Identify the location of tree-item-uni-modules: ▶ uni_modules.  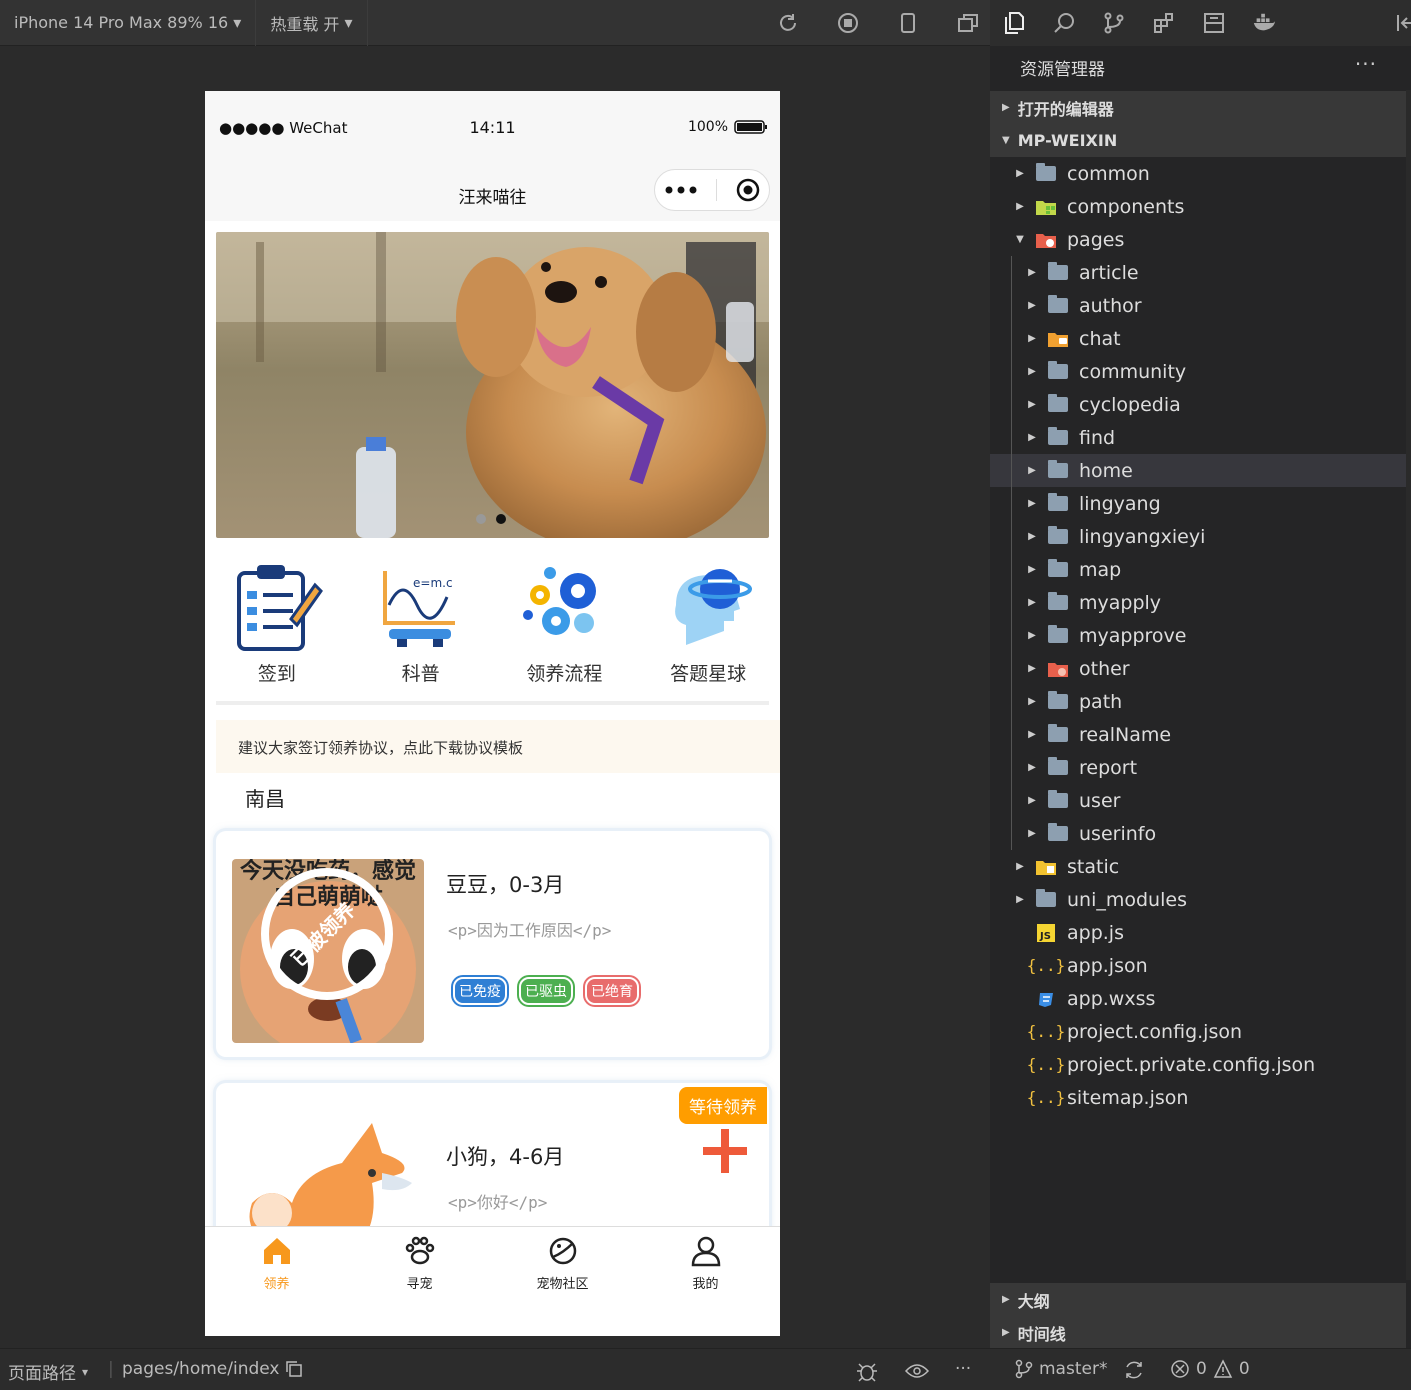
(1198, 899).